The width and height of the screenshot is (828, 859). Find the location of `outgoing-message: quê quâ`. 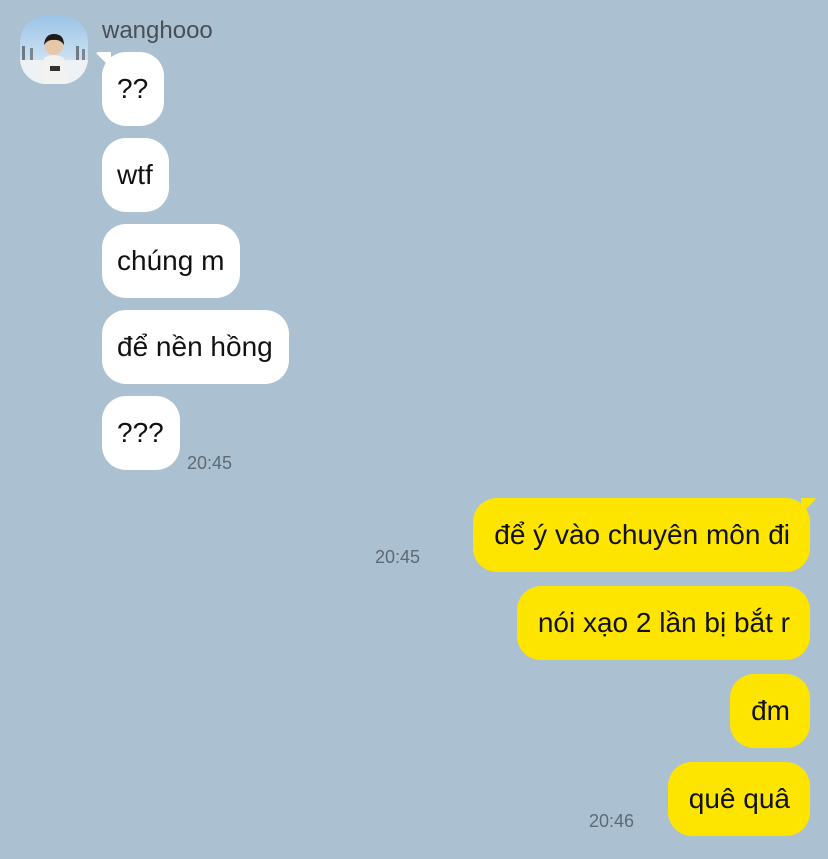

outgoing-message: quê quâ is located at coordinates (738, 799).